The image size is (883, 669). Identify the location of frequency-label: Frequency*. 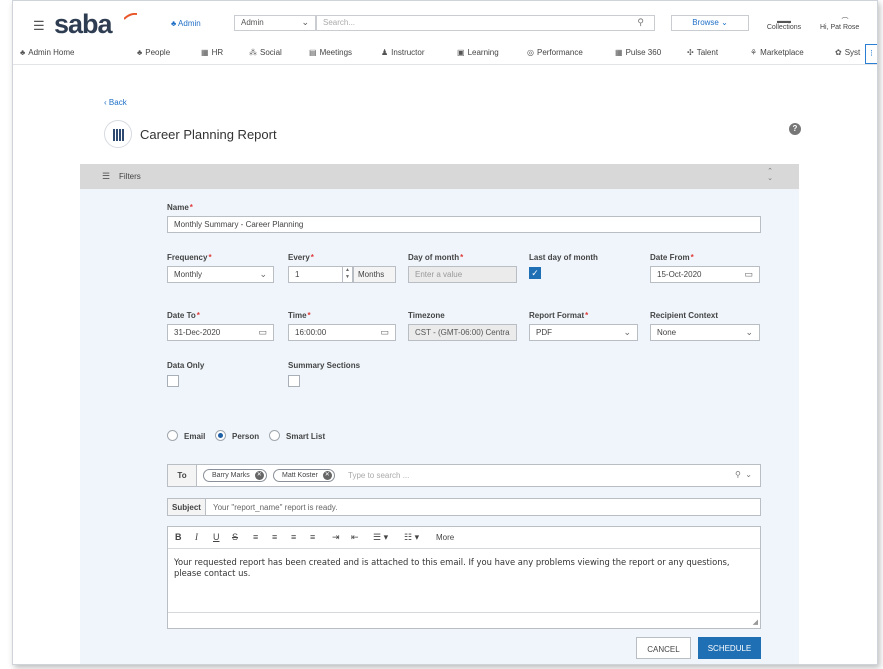
(189, 257).